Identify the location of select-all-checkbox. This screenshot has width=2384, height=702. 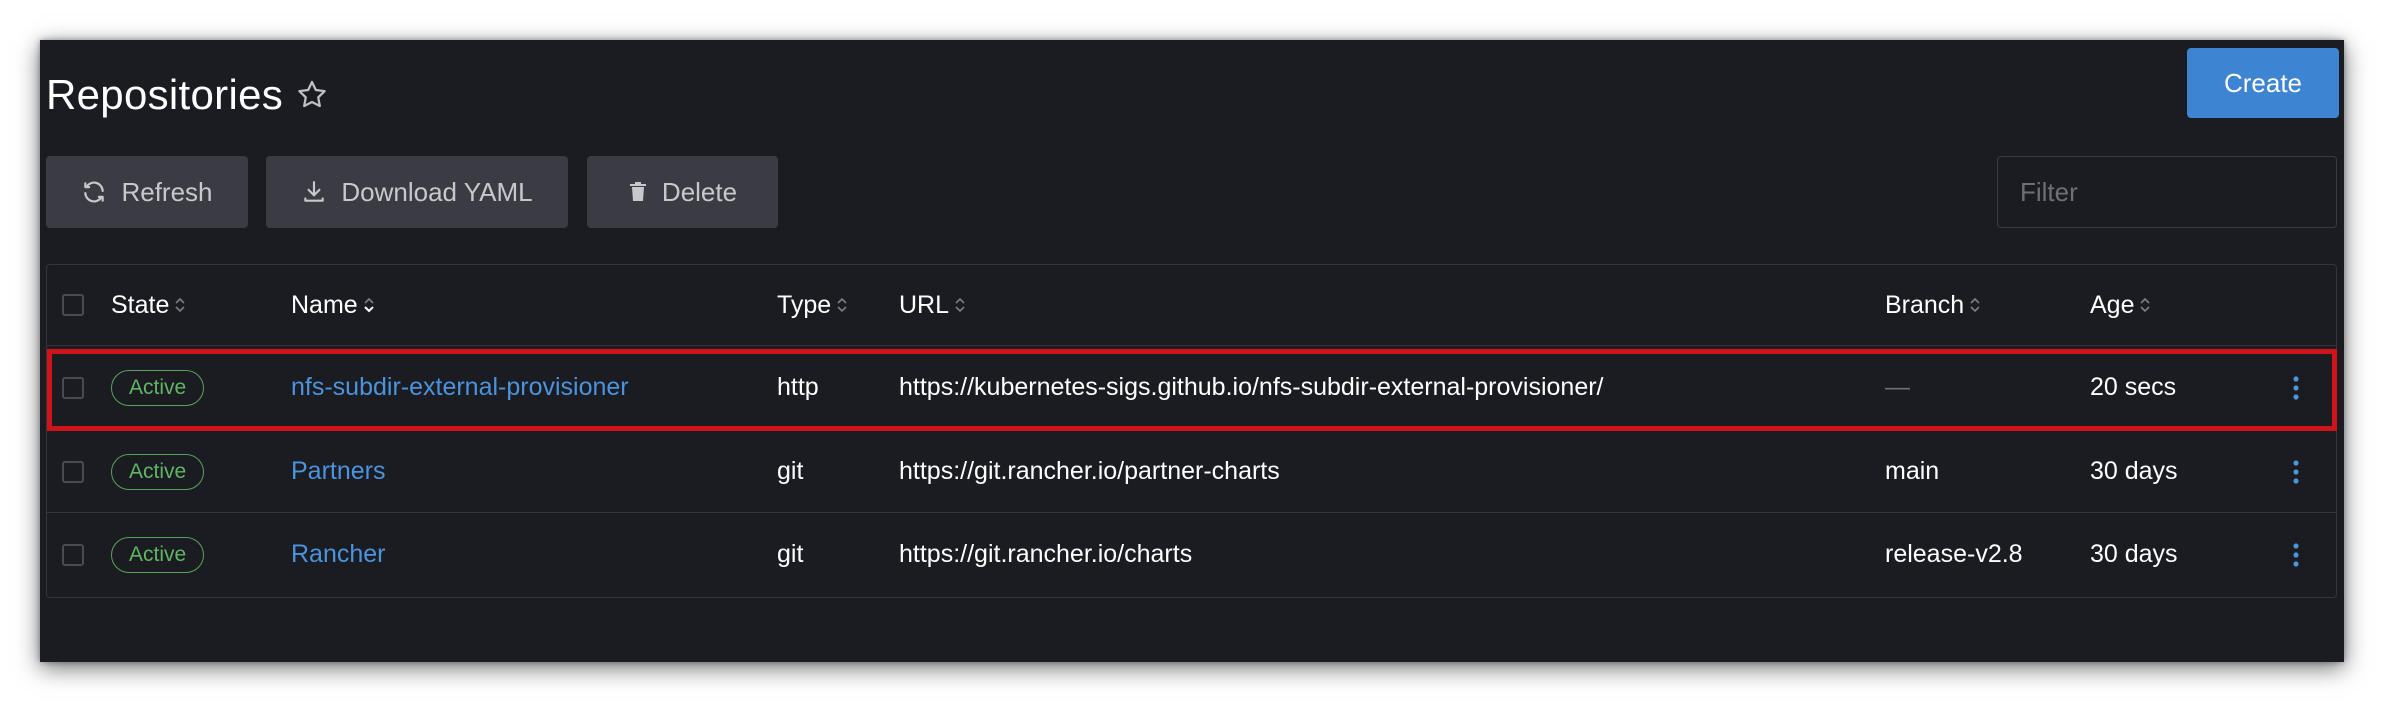
(73, 305).